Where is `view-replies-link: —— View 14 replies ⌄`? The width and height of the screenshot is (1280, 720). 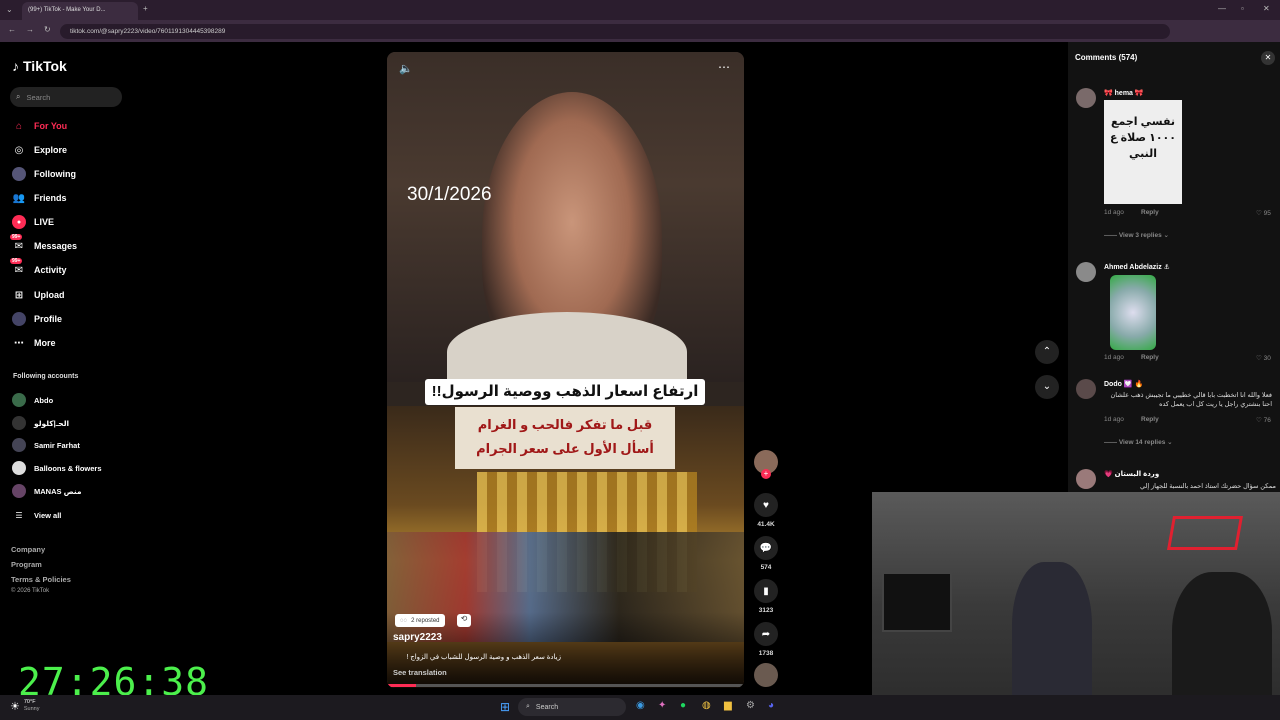 view-replies-link: —— View 14 replies ⌄ is located at coordinates (1138, 442).